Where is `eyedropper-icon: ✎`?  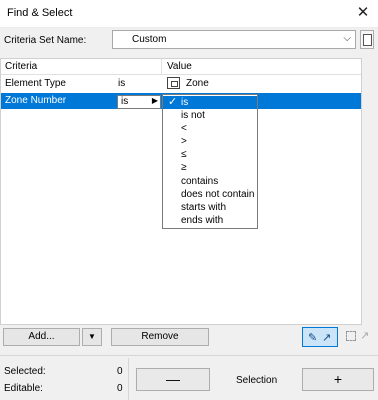 eyedropper-icon: ✎ is located at coordinates (313, 338).